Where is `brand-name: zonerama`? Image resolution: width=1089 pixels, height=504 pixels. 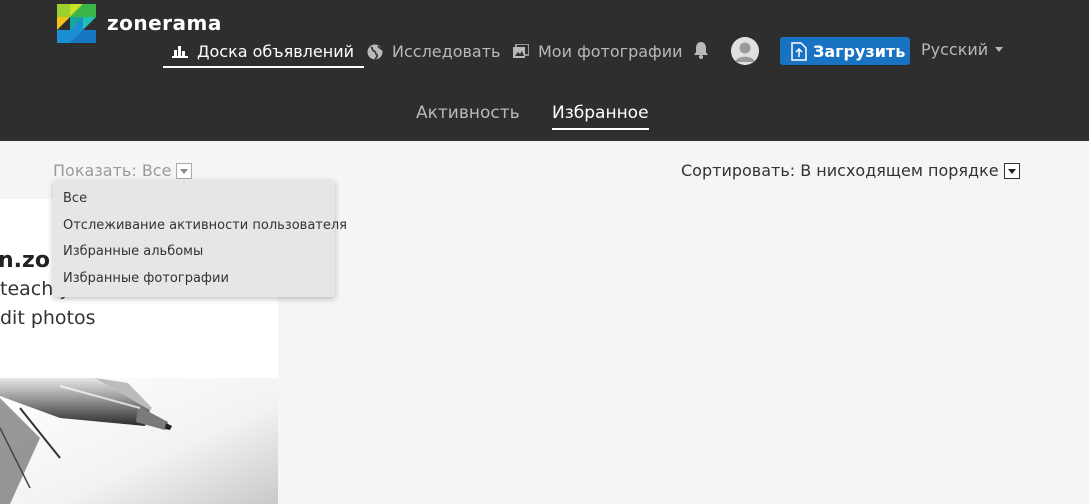 brand-name: zonerama is located at coordinates (164, 22).